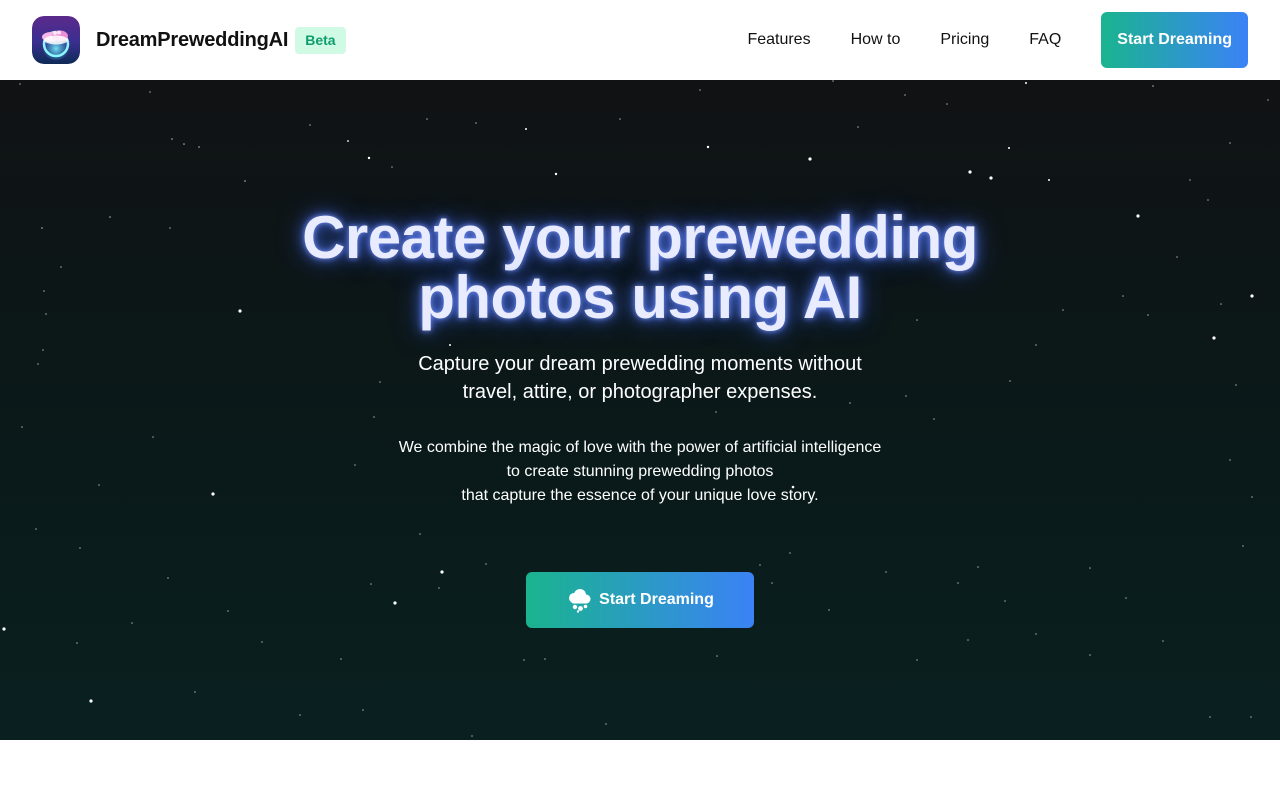 This screenshot has height=800, width=1280. Describe the element at coordinates (192, 39) in the screenshot. I see `brand-name: DreamPreweddingAI` at that location.